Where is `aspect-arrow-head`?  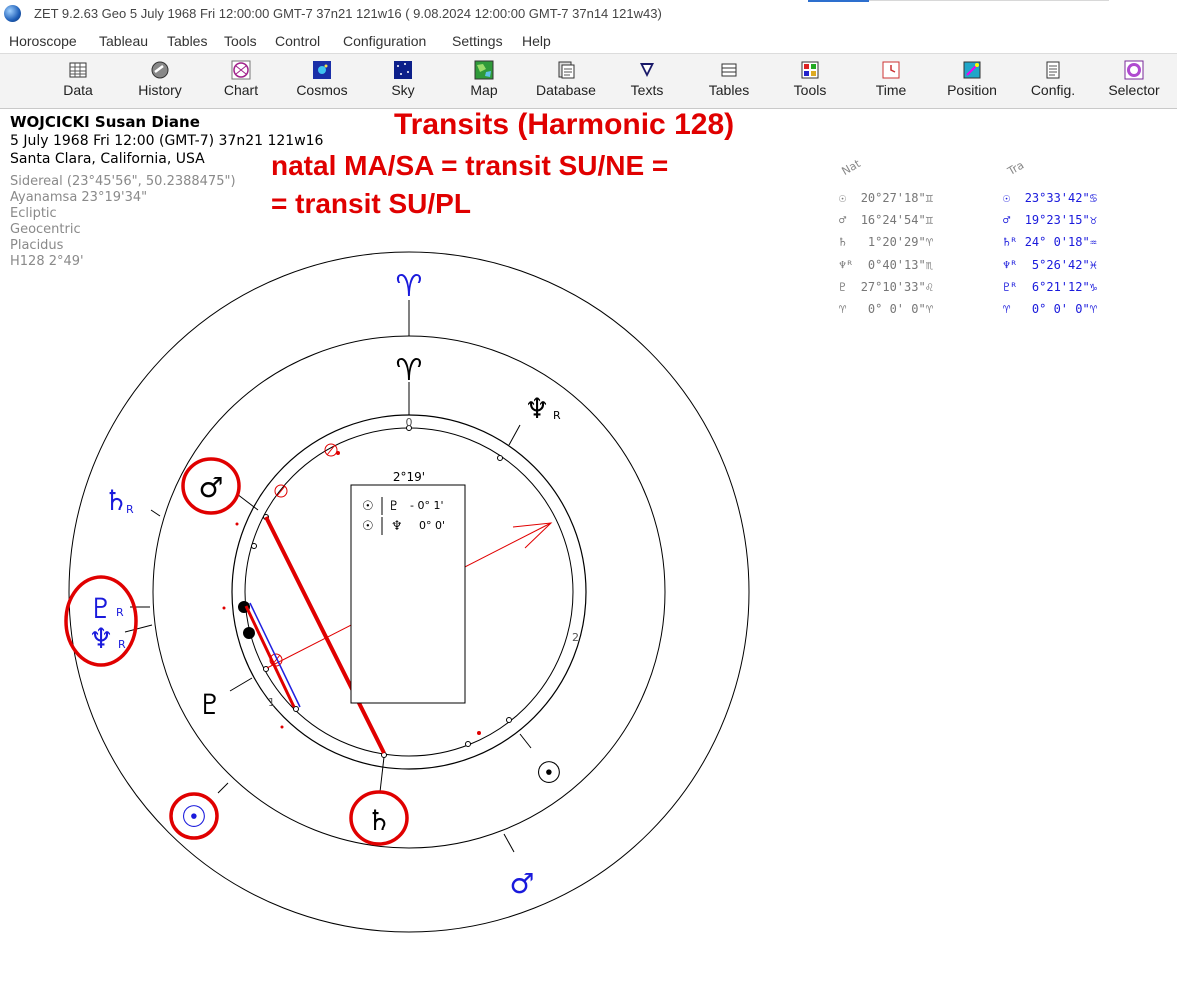 aspect-arrow-head is located at coordinates (532, 535).